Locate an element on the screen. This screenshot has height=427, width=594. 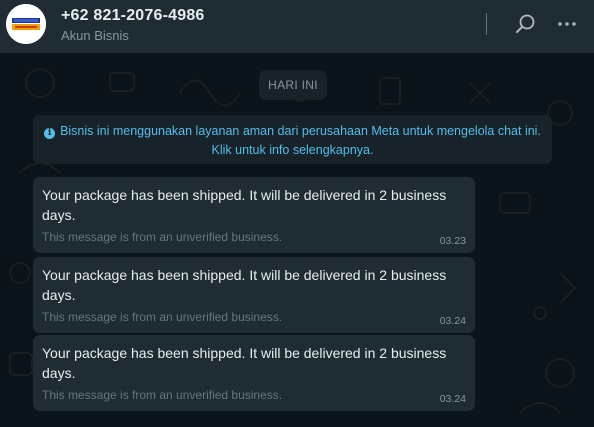
menu-button is located at coordinates (567, 24).